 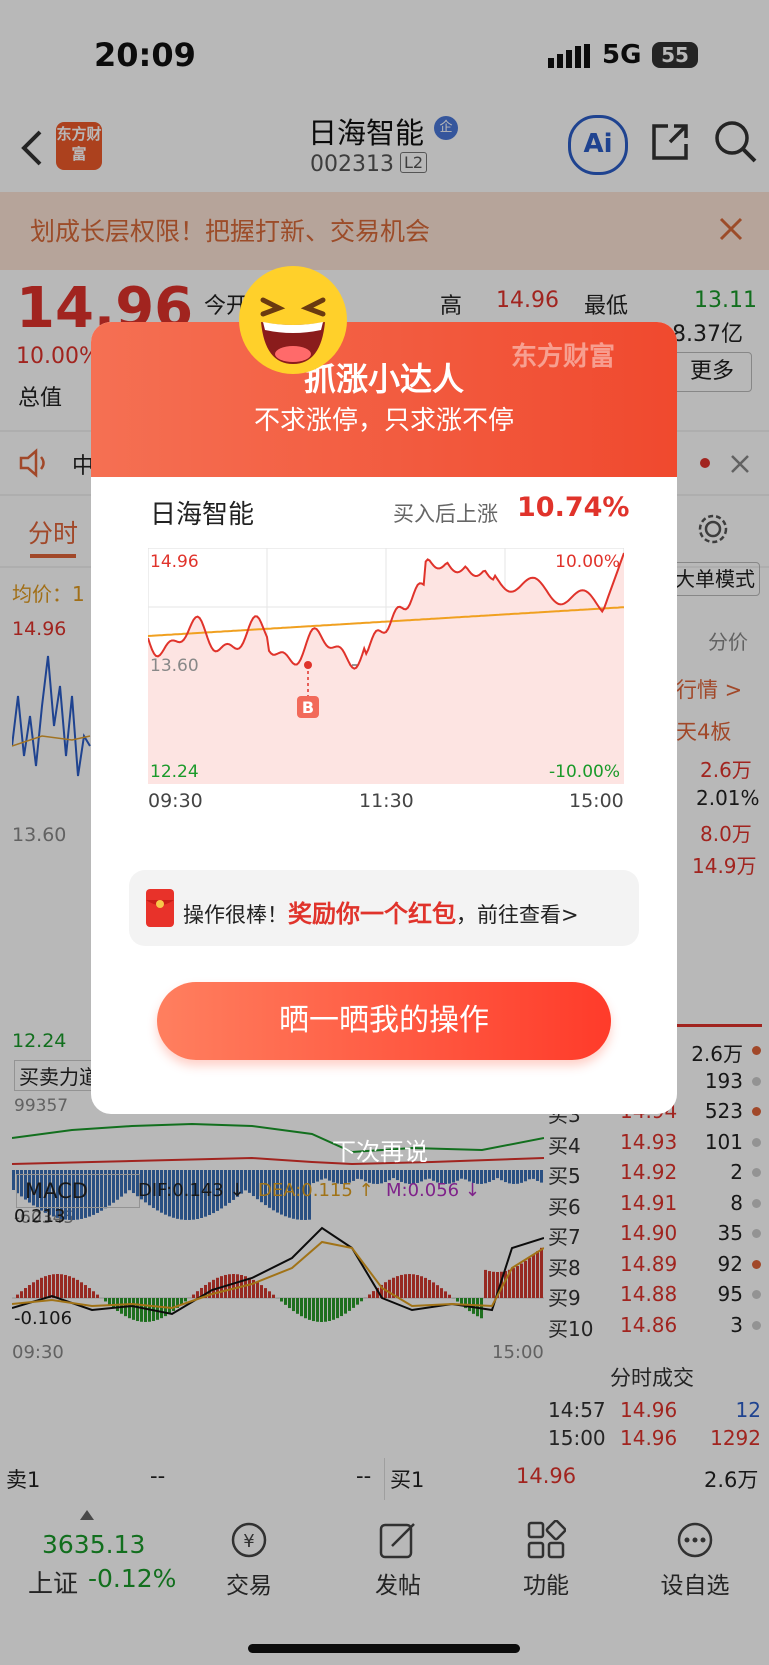 I want to click on reward-suffix: ，前往查看>, so click(x=517, y=915).